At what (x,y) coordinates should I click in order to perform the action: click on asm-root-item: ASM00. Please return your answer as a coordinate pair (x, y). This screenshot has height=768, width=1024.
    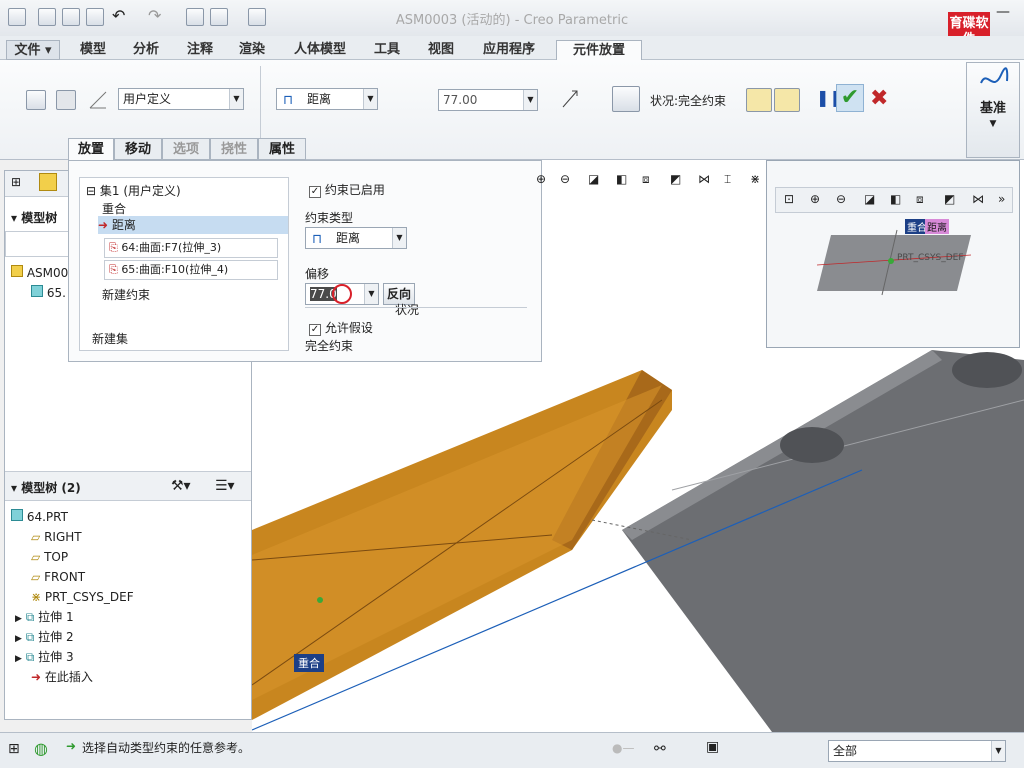
    Looking at the image, I should click on (39, 272).